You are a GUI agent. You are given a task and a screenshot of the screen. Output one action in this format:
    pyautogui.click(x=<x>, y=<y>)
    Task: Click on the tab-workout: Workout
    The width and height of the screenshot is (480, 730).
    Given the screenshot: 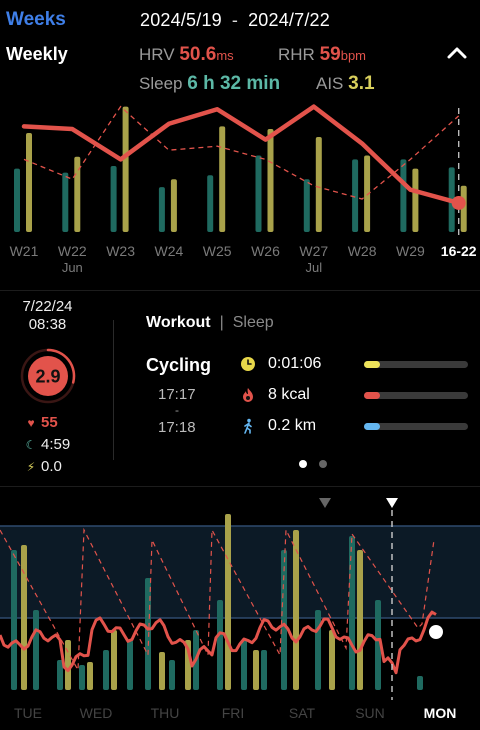 What is the action you would take?
    pyautogui.click(x=178, y=322)
    